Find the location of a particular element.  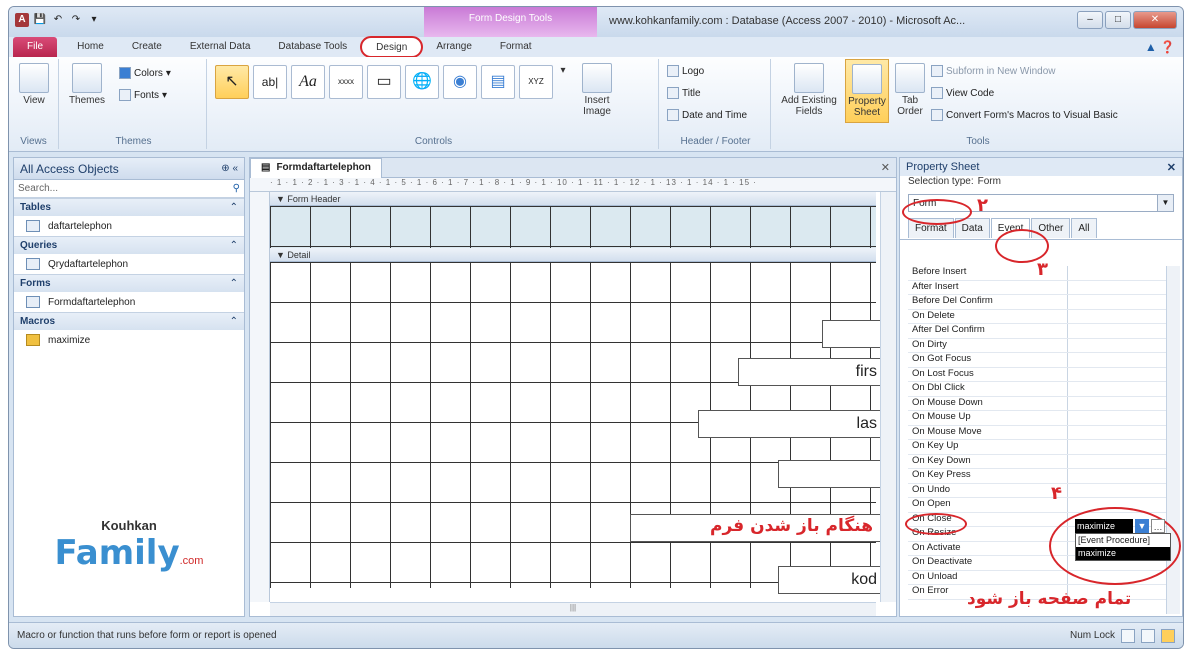

form-field-lastname: las is located at coordinates (790, 424).